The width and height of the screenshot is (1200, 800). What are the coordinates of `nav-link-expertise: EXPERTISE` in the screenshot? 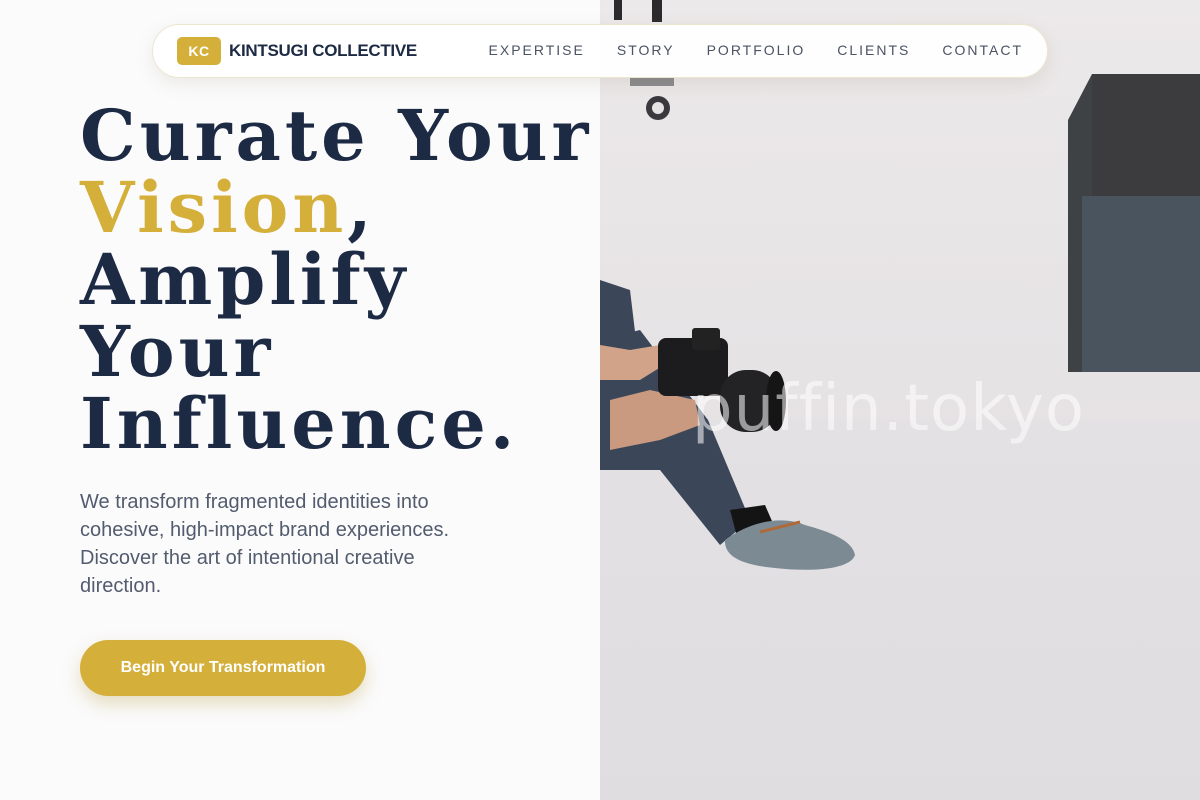 It's located at (537, 50).